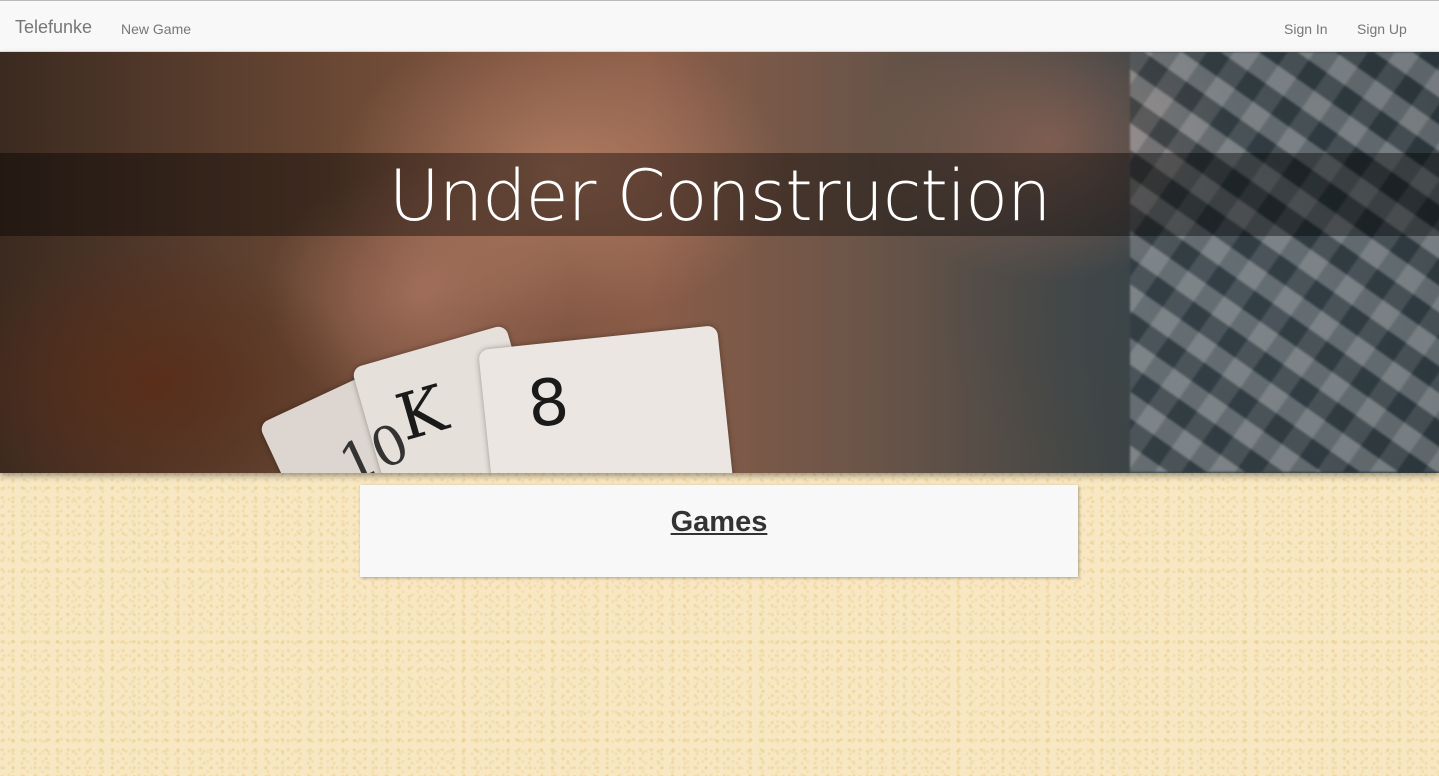 The height and width of the screenshot is (776, 1439). What do you see at coordinates (1382, 29) in the screenshot?
I see `nav-sign-up-link: Sign Up` at bounding box center [1382, 29].